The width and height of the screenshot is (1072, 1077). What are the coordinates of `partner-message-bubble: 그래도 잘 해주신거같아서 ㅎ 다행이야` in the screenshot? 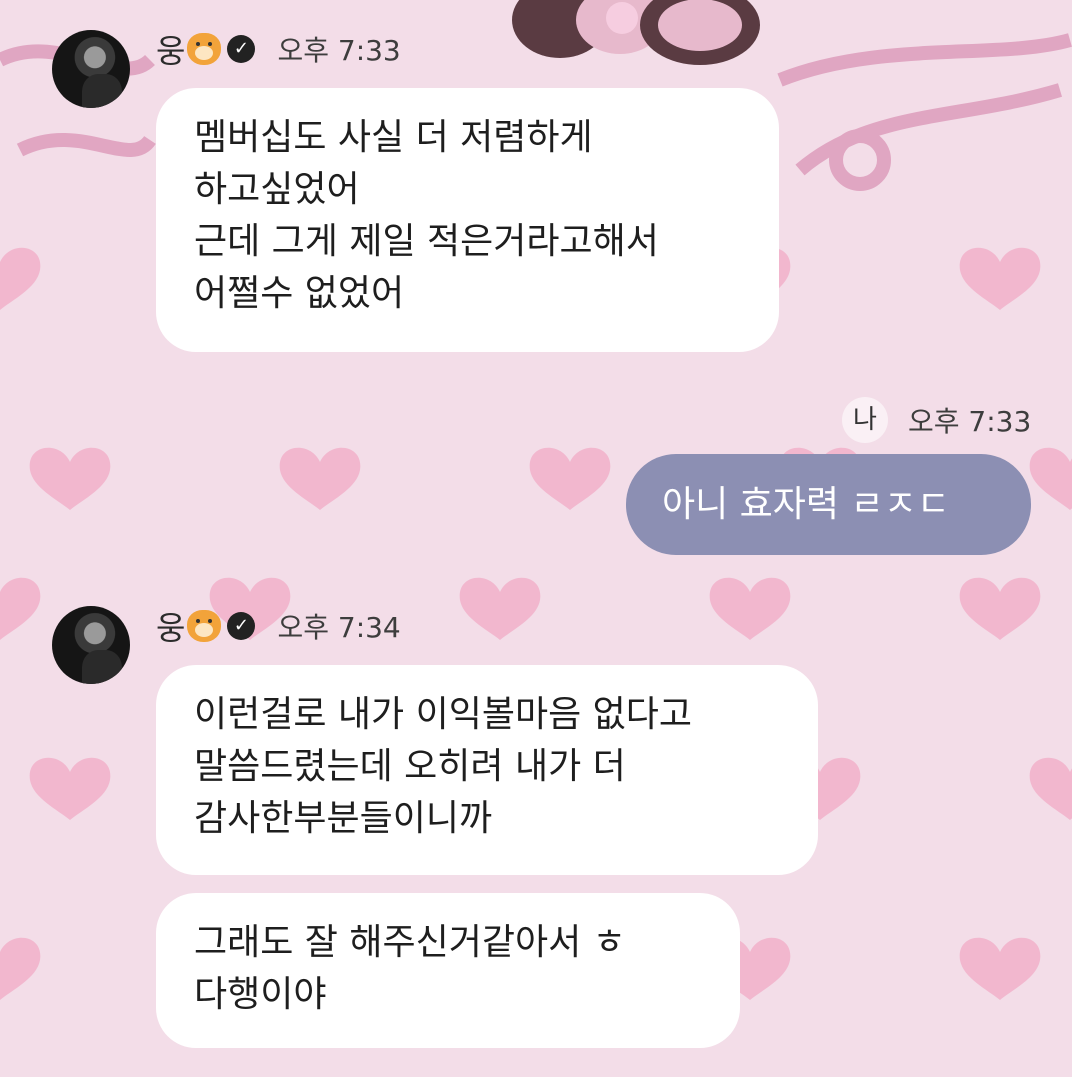 It's located at (448, 970).